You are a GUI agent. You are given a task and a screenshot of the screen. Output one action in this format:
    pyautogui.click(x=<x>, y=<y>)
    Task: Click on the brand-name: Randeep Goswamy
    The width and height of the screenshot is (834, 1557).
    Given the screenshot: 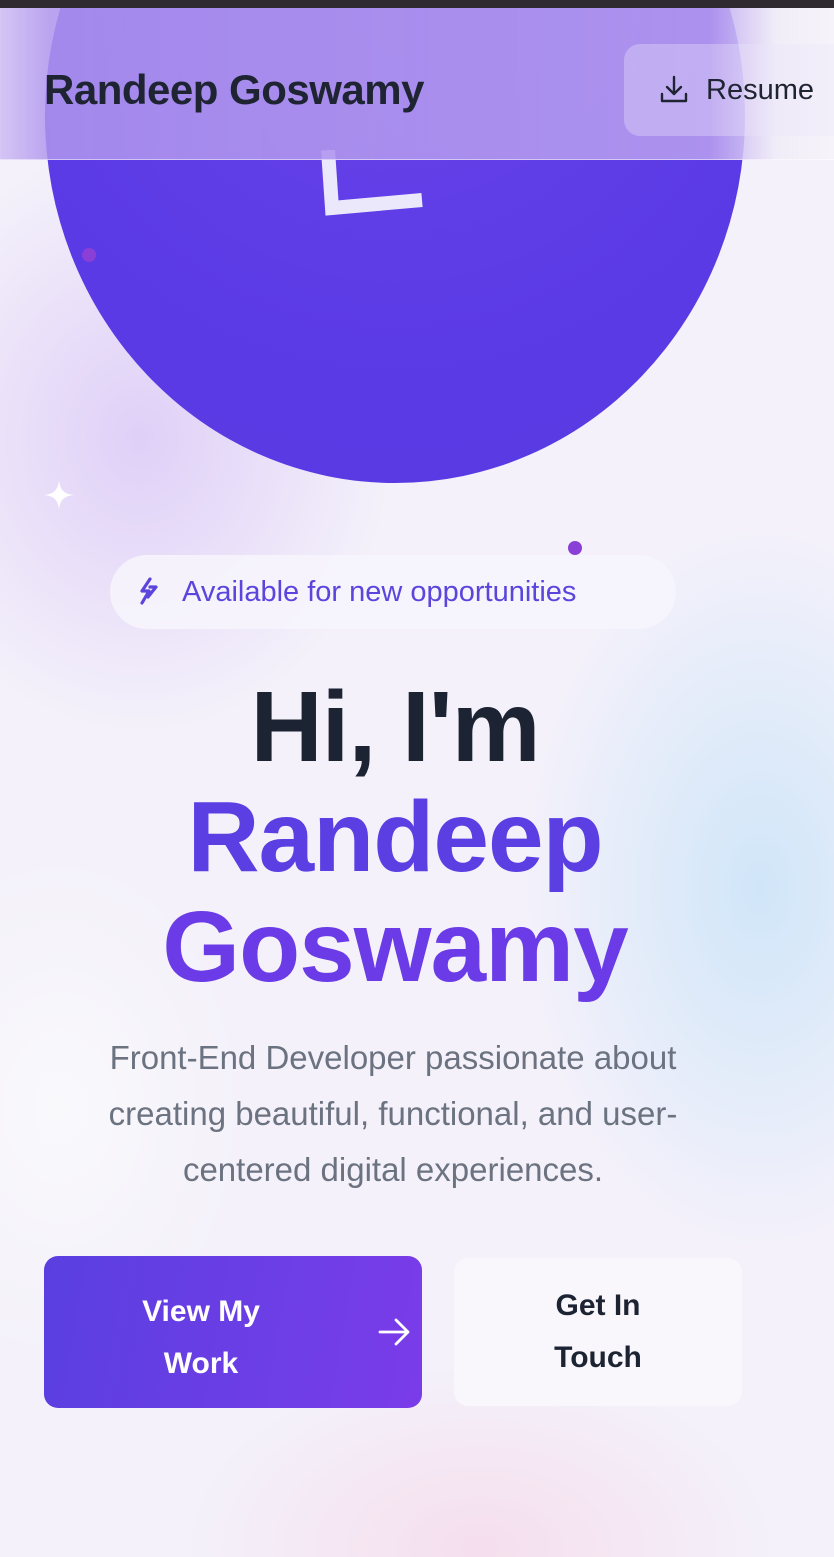 What is the action you would take?
    pyautogui.click(x=234, y=90)
    